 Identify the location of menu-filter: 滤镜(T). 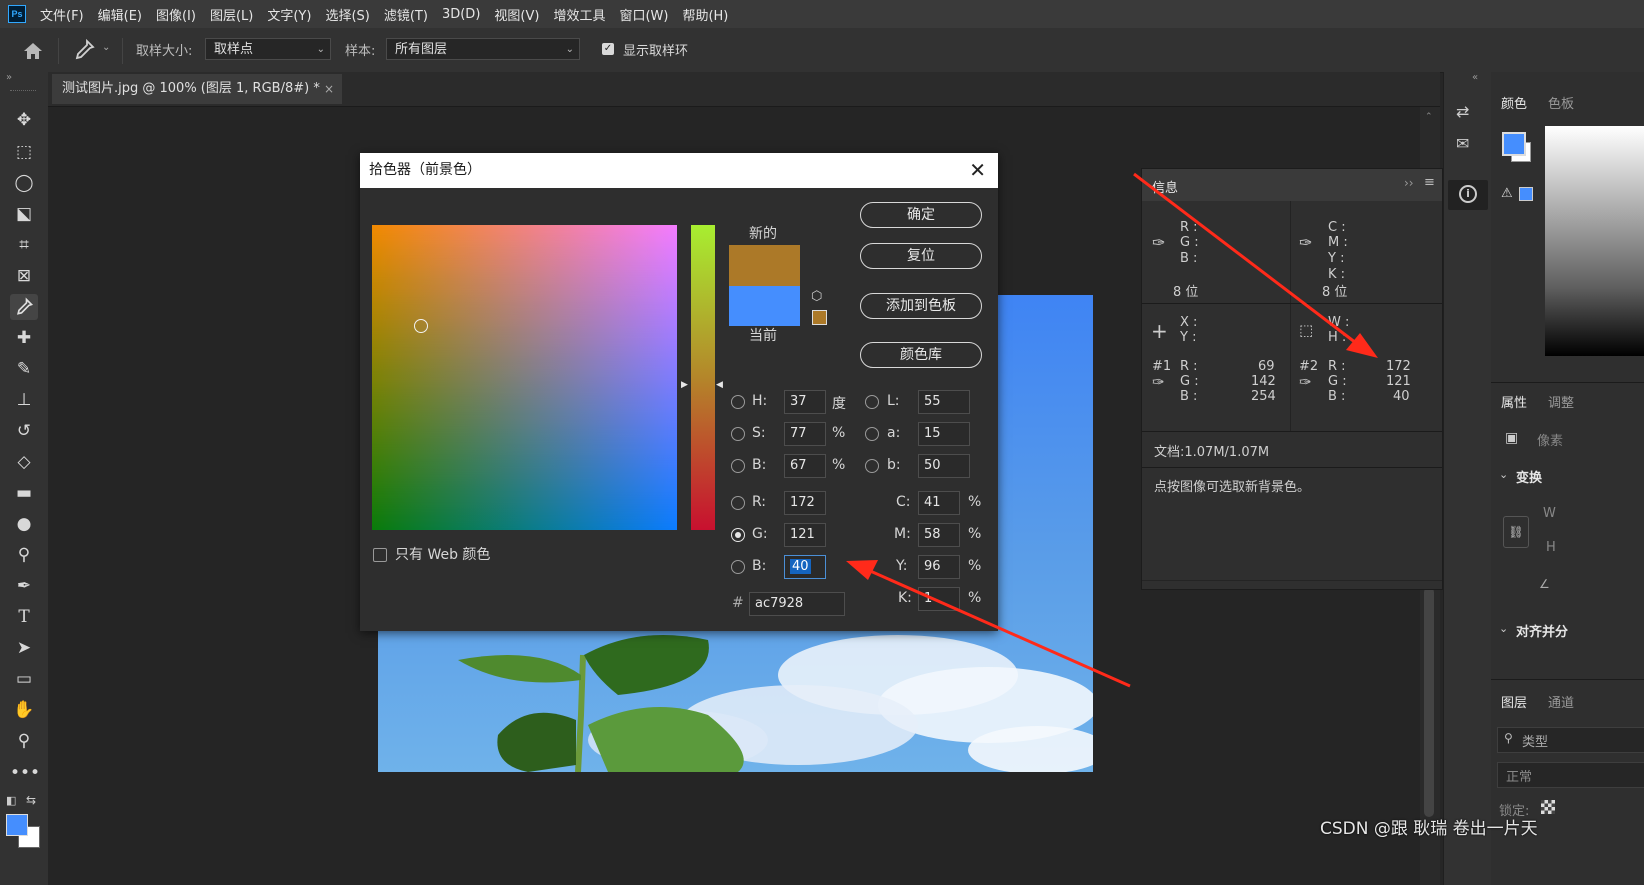
(406, 14).